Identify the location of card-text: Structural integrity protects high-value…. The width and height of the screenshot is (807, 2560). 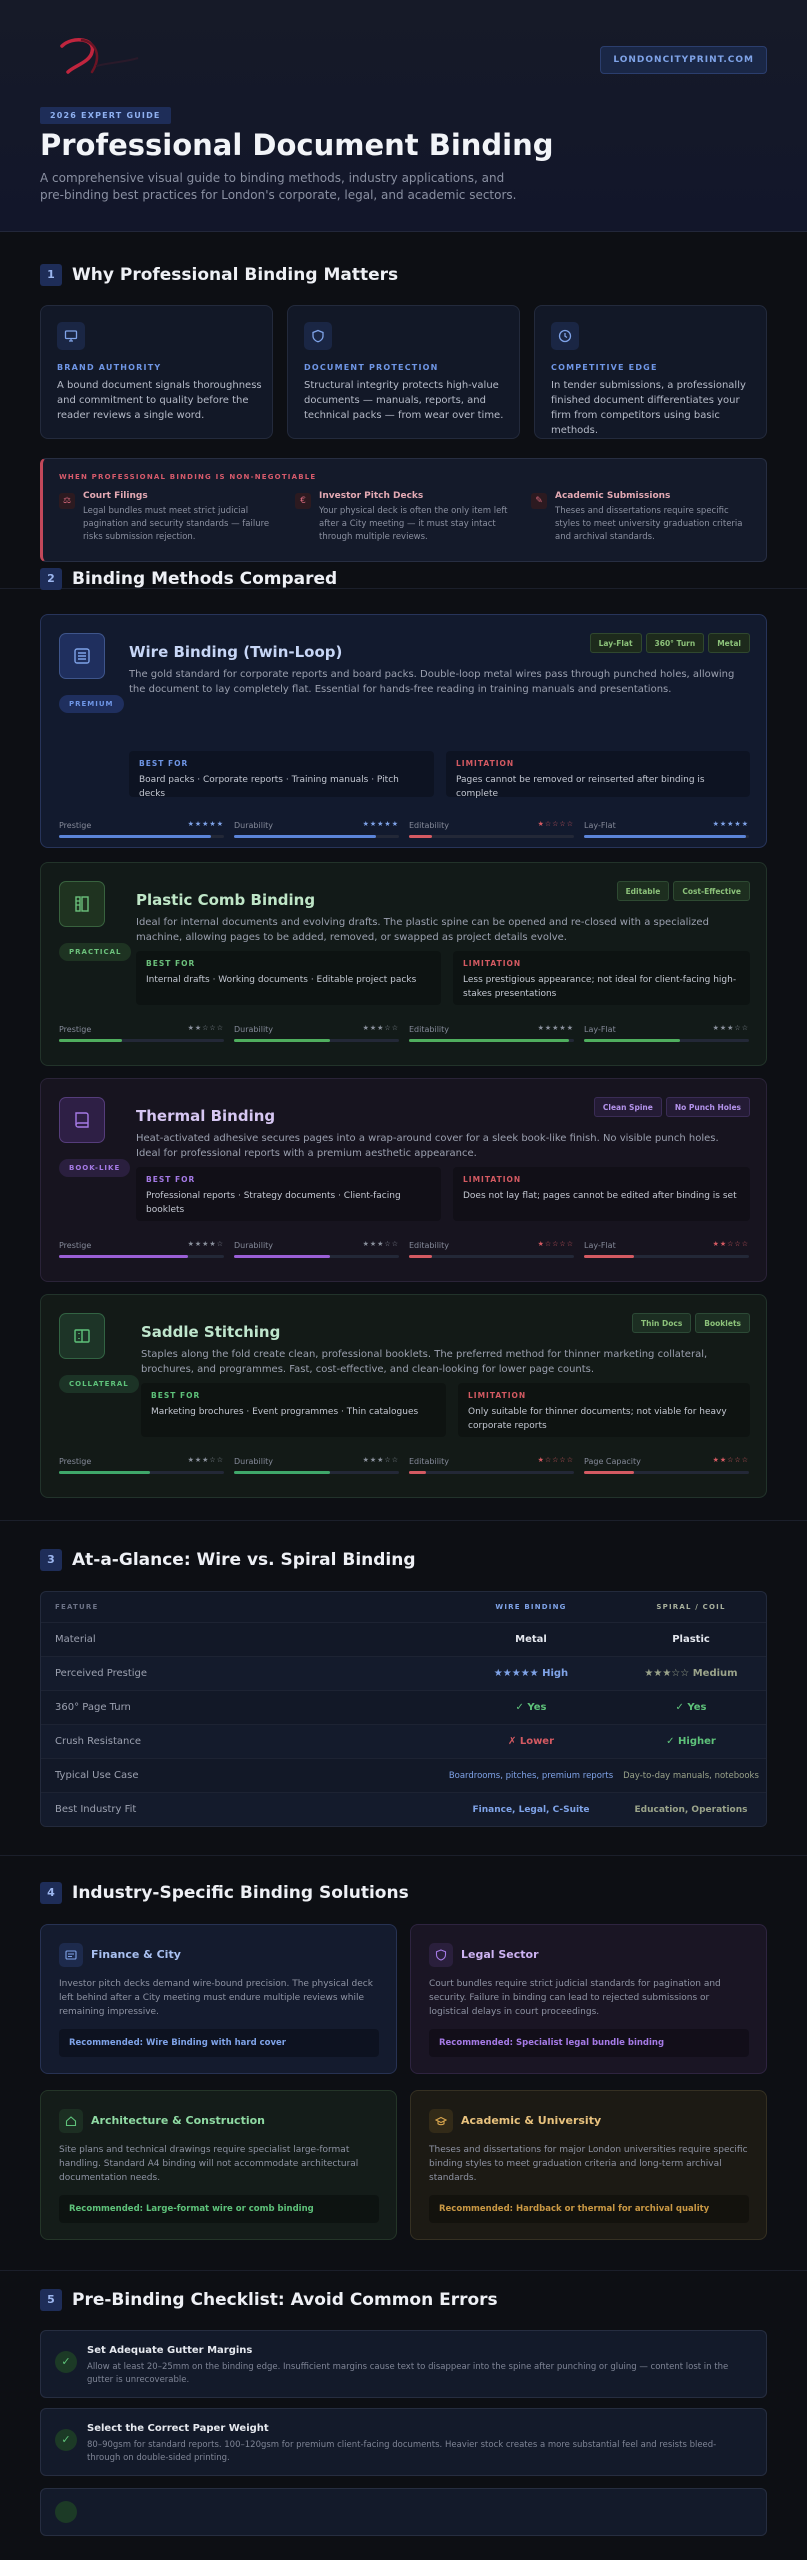
(404, 400).